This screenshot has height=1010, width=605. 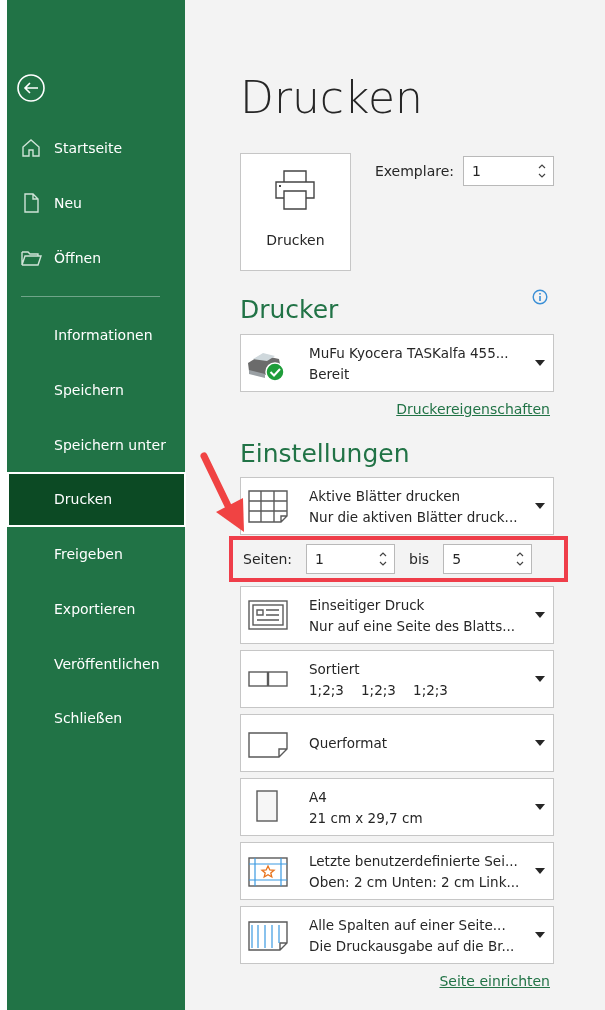 I want to click on page-to-field: 5, so click(x=488, y=559).